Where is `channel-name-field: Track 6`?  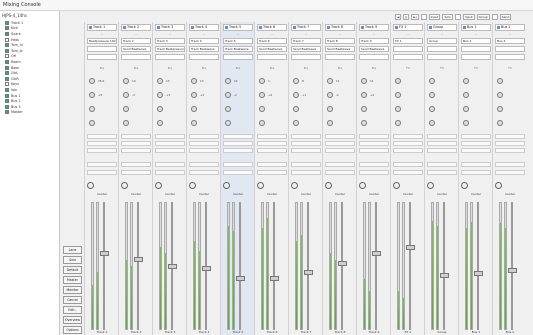
channel-name-field: Track 6 is located at coordinates (272, 27).